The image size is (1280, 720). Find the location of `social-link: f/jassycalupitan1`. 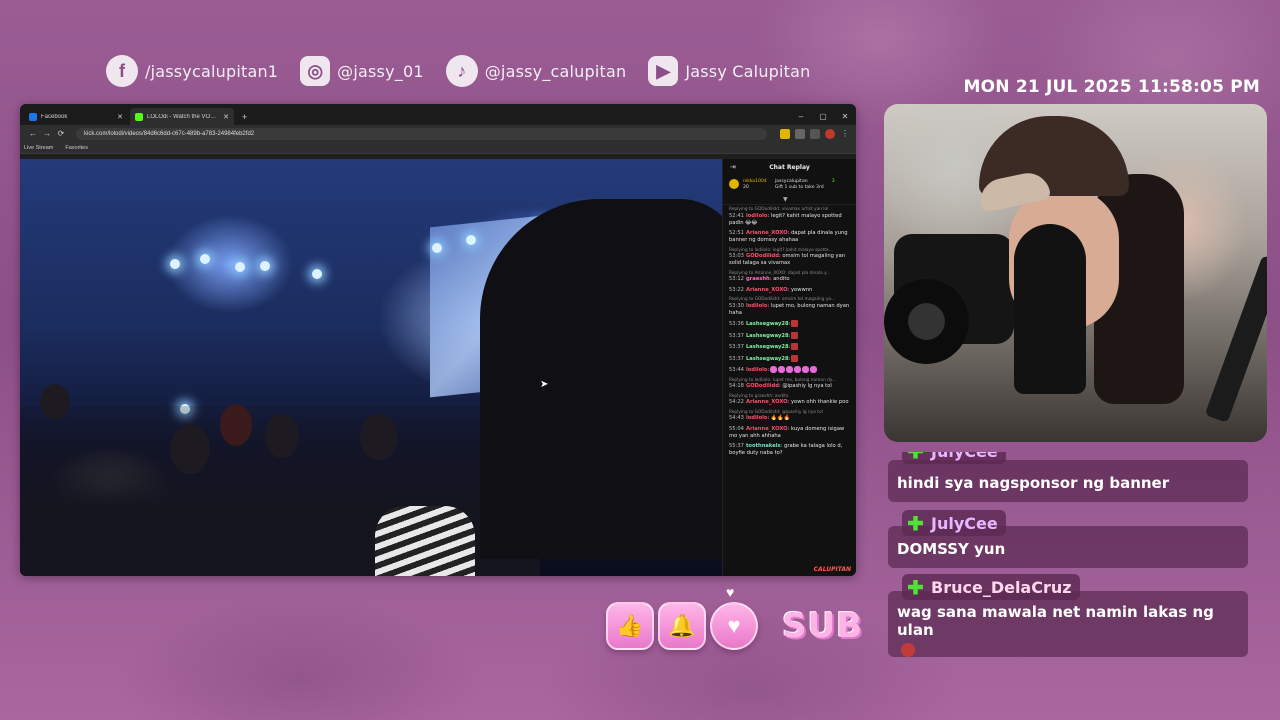

social-link: f/jassycalupitan1 is located at coordinates (192, 71).